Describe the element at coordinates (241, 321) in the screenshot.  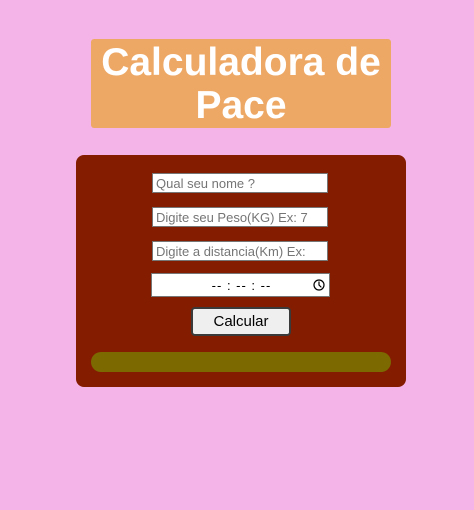
I see `calculate-button: Calcular` at that location.